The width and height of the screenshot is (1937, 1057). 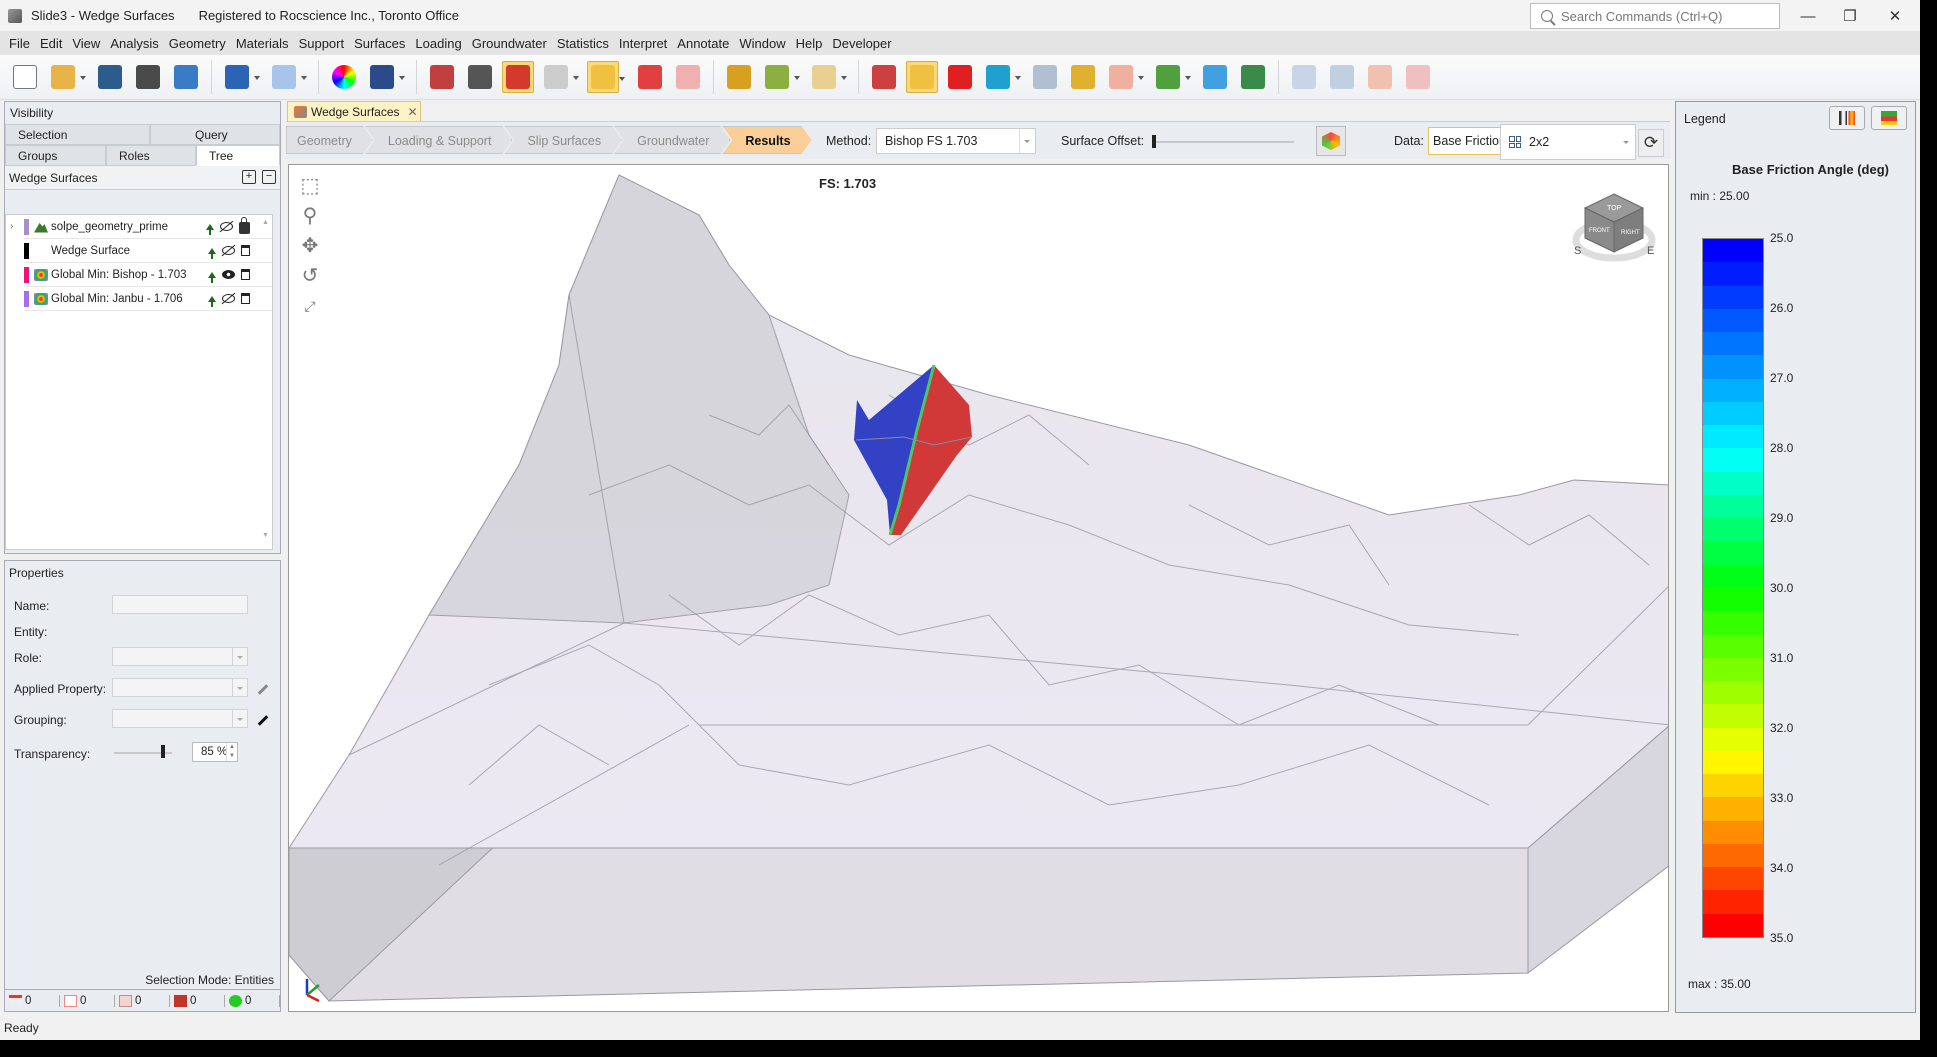 What do you see at coordinates (563, 140) in the screenshot?
I see `workflow-step-slip-surfaces: Slip Surfaces` at bounding box center [563, 140].